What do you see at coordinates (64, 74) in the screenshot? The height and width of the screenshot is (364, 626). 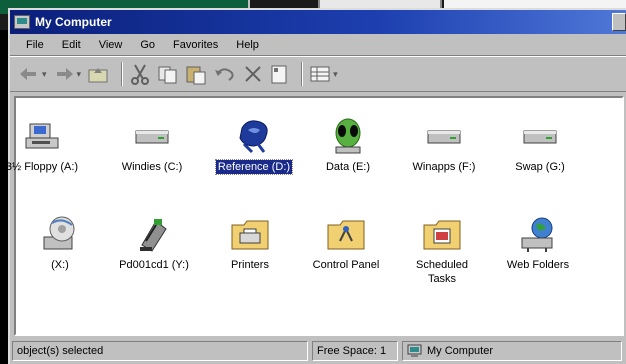 I see `forward-icon` at bounding box center [64, 74].